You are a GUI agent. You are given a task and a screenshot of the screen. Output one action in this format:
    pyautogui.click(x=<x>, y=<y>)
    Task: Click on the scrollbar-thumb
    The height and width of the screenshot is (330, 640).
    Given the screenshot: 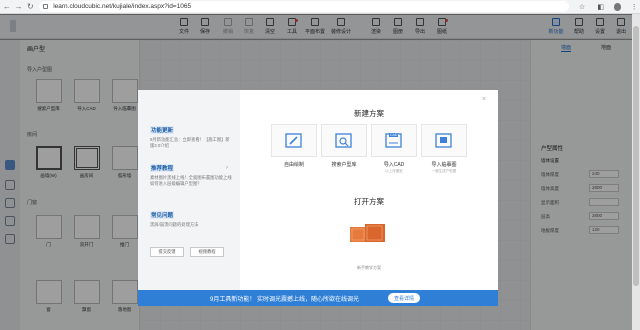 What is the action you would take?
    pyautogui.click(x=636, y=156)
    